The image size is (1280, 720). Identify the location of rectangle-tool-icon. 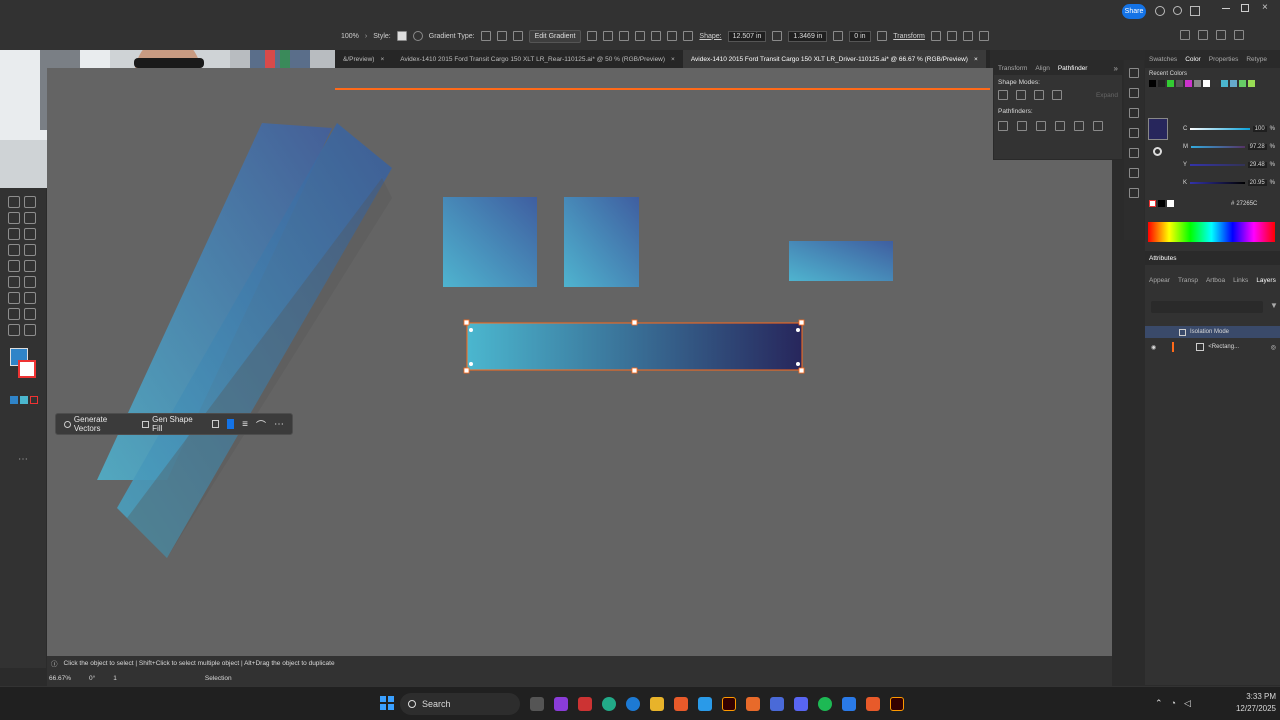
(14, 250).